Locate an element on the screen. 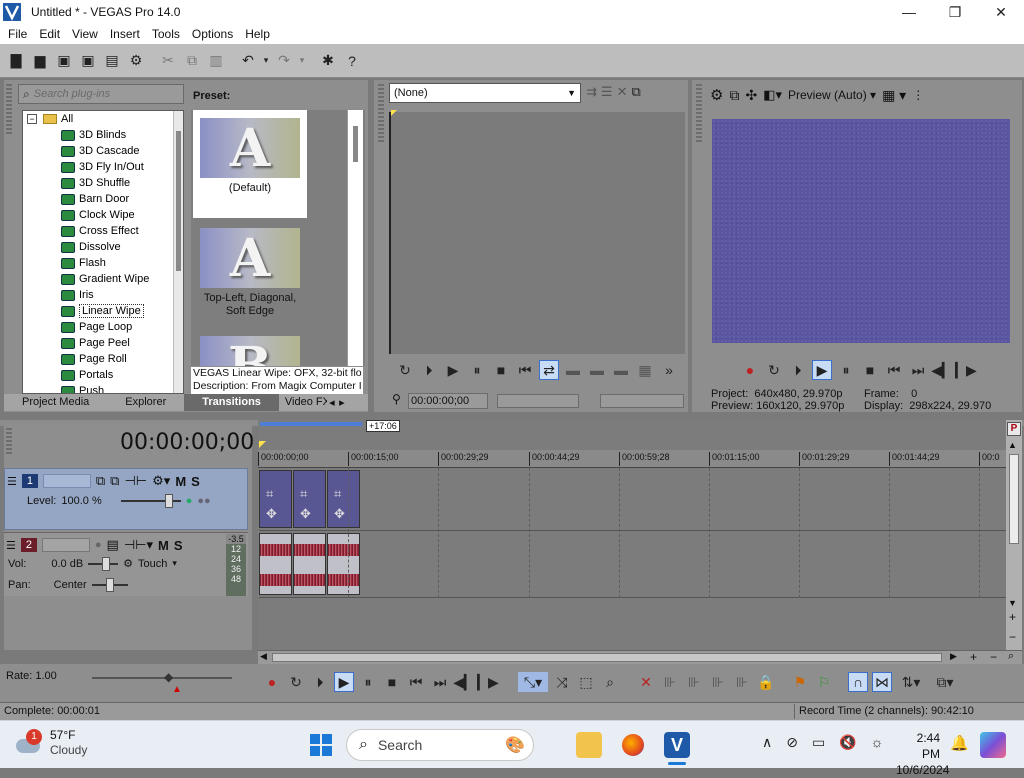  fill-icon: ▬ is located at coordinates (621, 370).